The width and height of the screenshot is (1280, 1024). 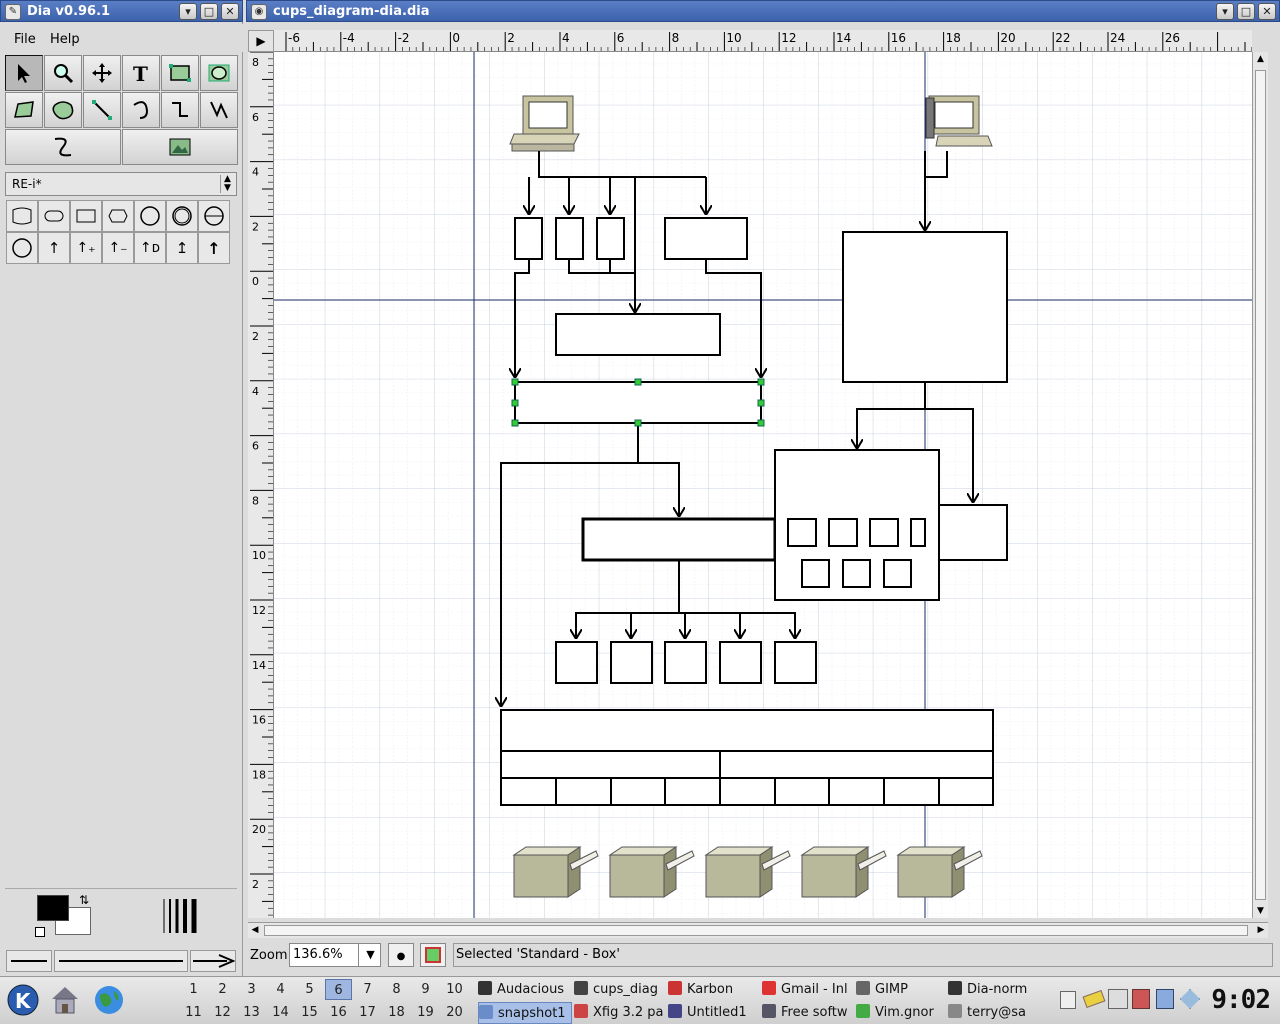 I want to click on start-arrow-selector, so click(x=29, y=961).